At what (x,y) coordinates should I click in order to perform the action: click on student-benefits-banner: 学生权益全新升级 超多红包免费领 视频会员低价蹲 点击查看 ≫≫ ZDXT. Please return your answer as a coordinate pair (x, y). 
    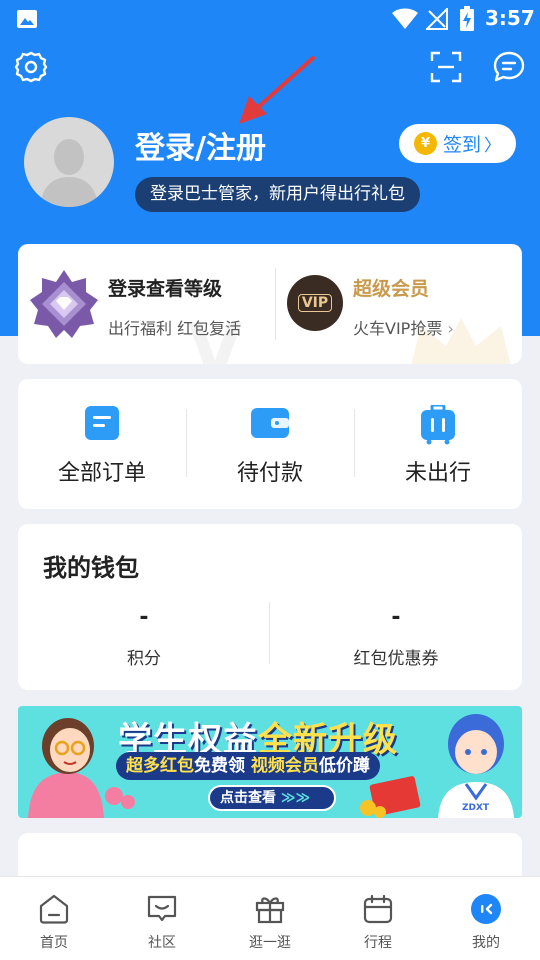
    Looking at the image, I should click on (270, 762).